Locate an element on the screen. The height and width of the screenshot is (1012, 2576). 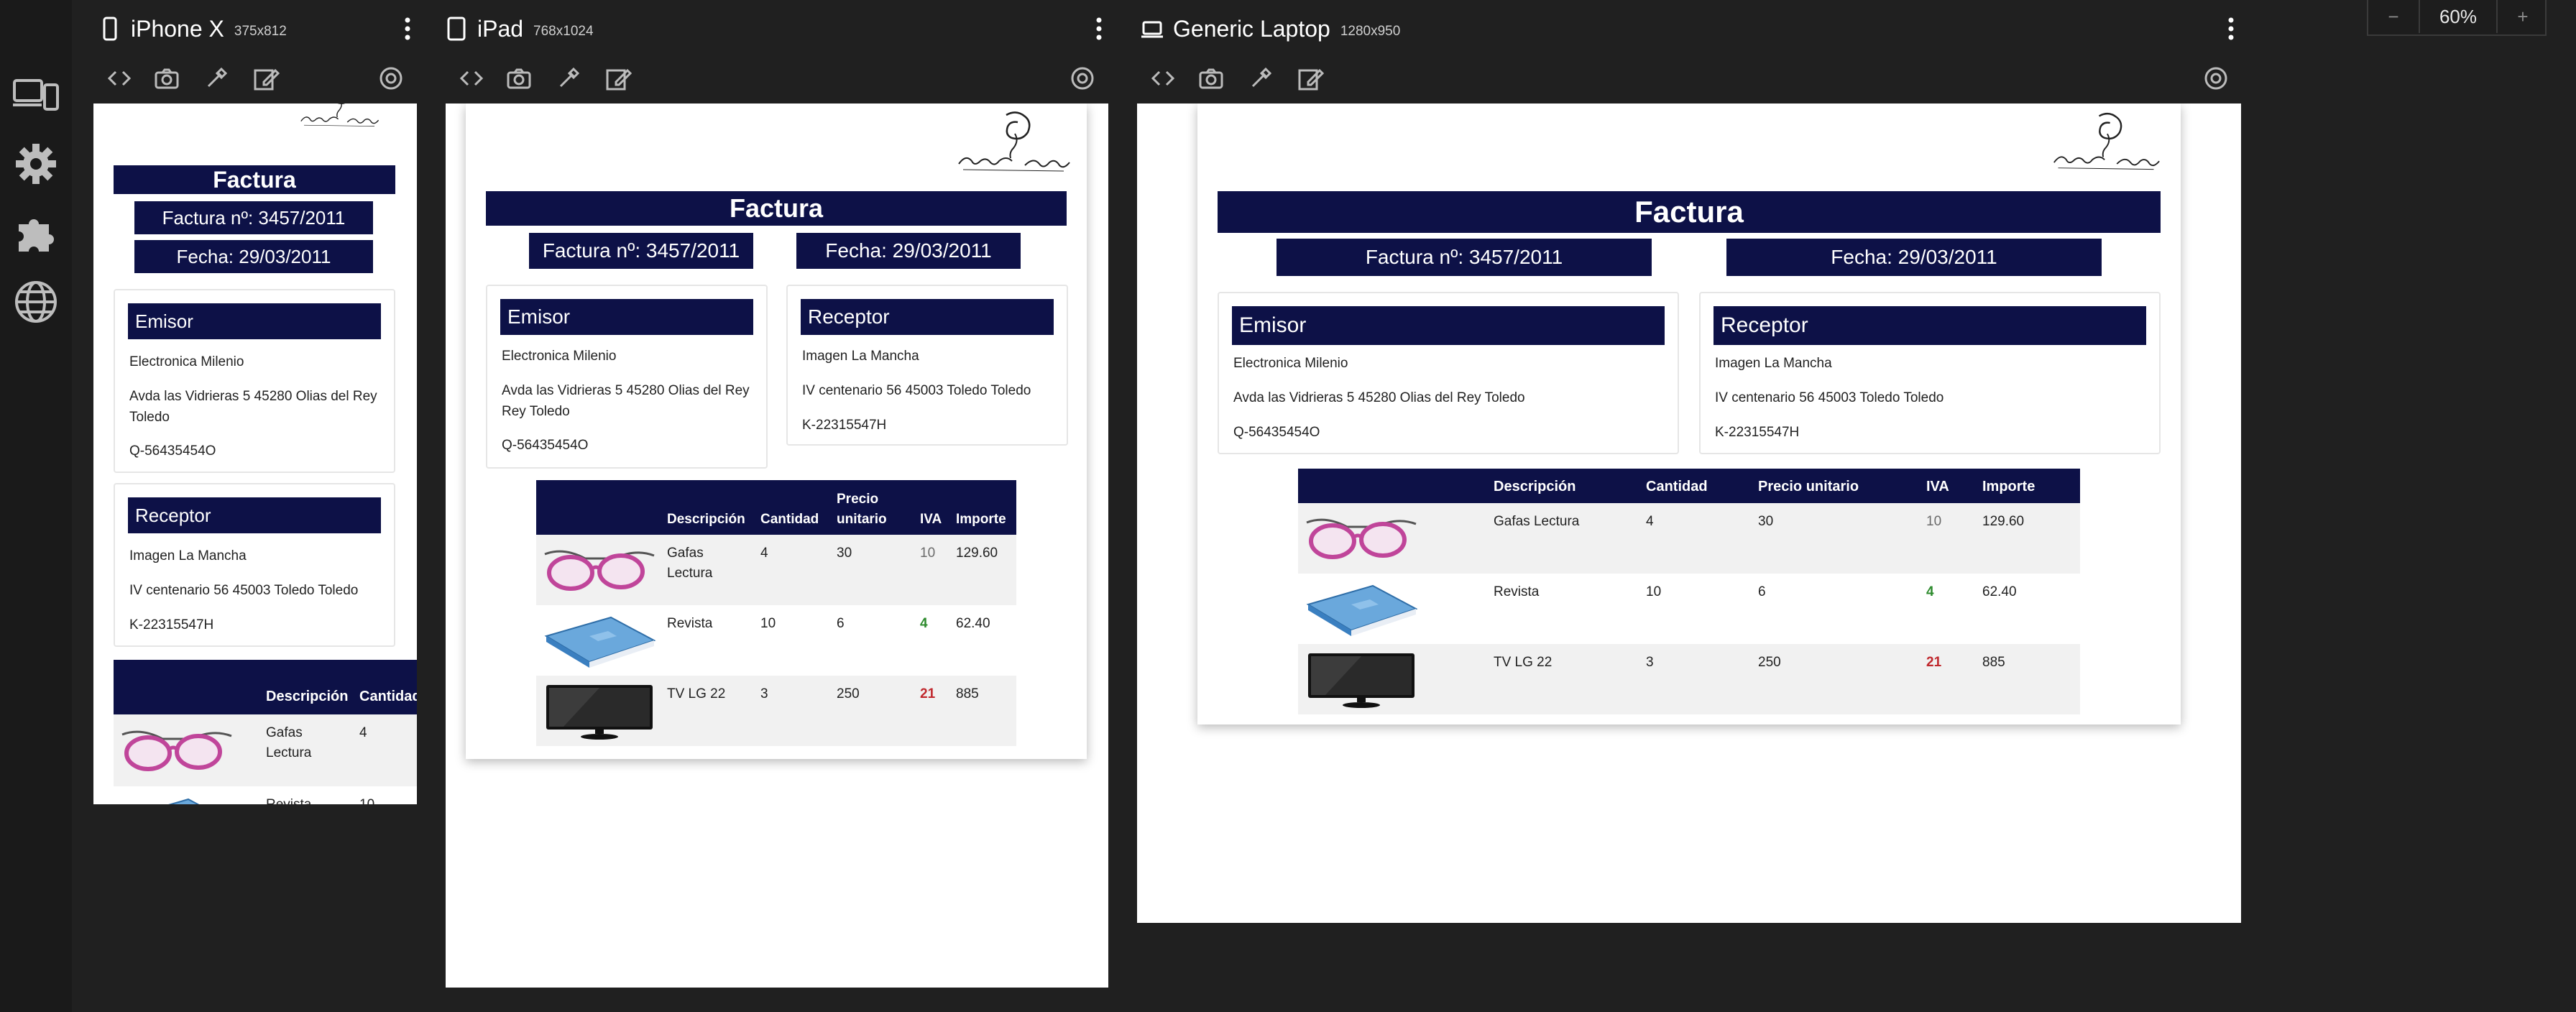
gear-icon is located at coordinates (36, 164).